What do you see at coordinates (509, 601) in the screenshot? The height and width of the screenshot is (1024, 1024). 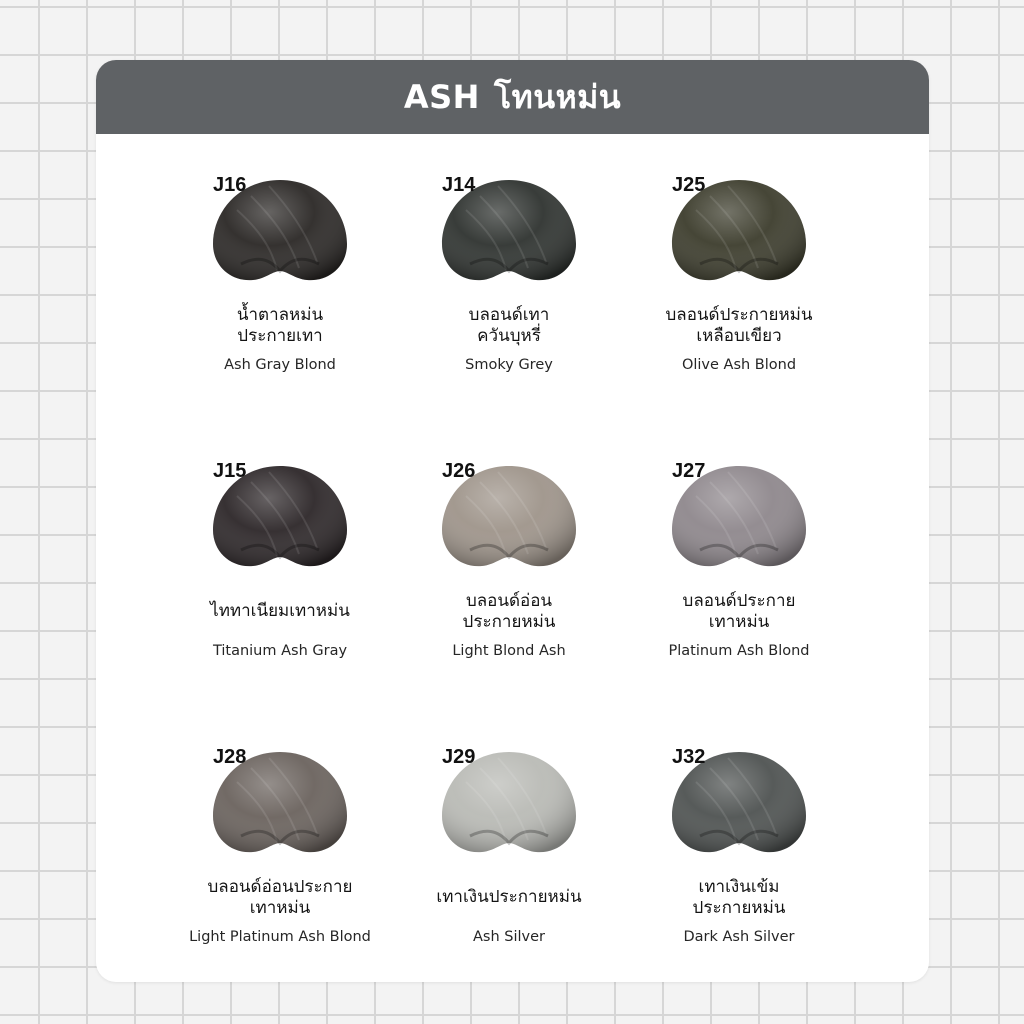 I see `swatch-thai-name: บลอนด์อ่อน` at bounding box center [509, 601].